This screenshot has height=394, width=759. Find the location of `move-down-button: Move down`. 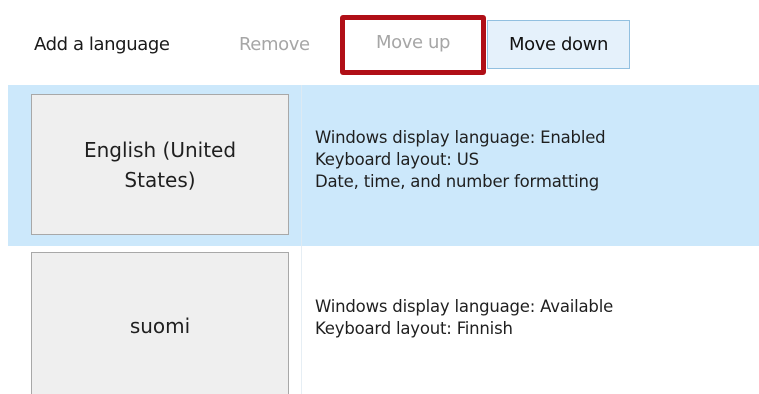

move-down-button: Move down is located at coordinates (558, 44).